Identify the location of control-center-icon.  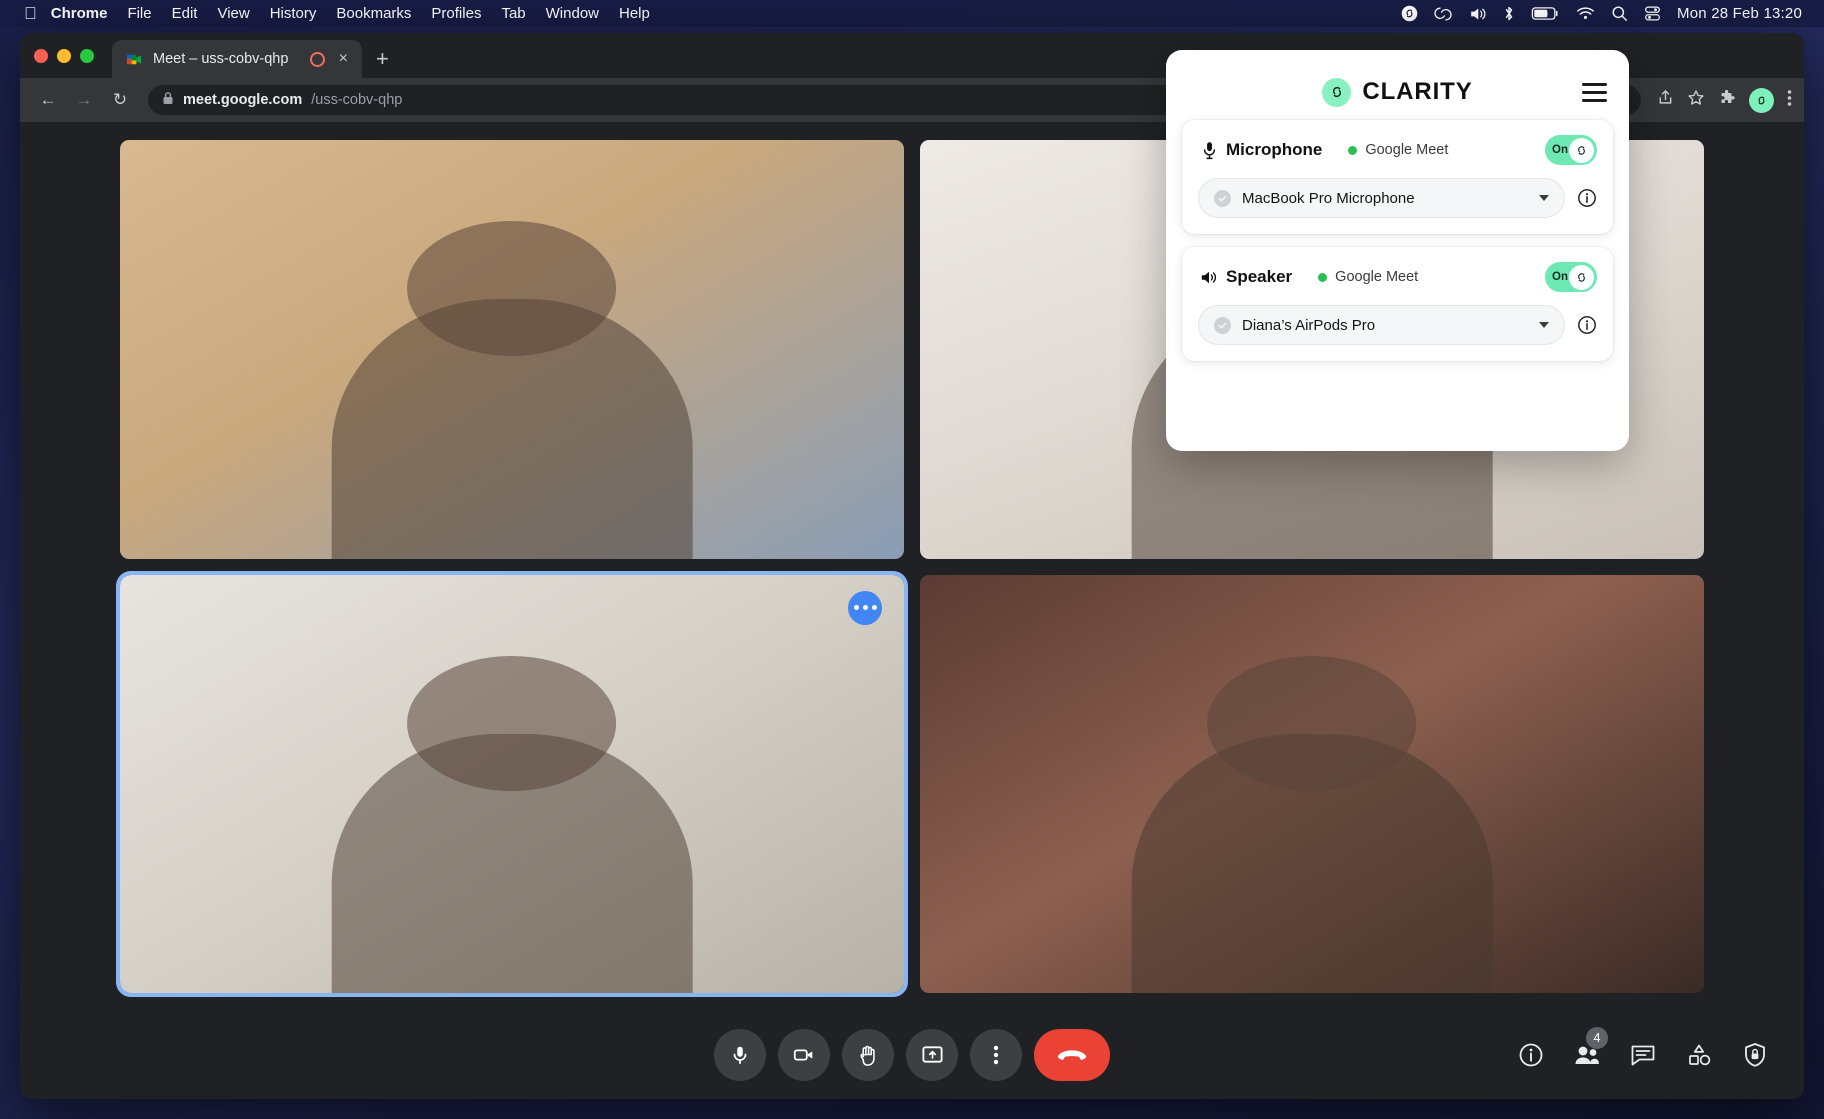
(1652, 13).